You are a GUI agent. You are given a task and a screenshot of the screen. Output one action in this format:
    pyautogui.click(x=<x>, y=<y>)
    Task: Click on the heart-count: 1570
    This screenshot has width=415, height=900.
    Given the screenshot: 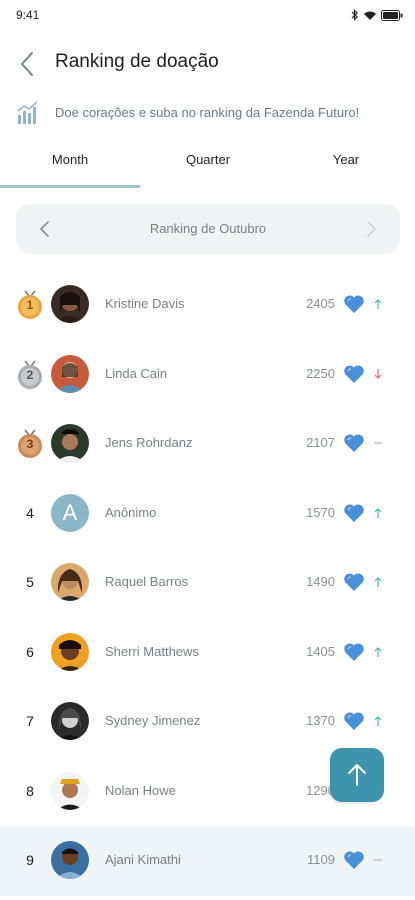 What is the action you would take?
    pyautogui.click(x=320, y=512)
    